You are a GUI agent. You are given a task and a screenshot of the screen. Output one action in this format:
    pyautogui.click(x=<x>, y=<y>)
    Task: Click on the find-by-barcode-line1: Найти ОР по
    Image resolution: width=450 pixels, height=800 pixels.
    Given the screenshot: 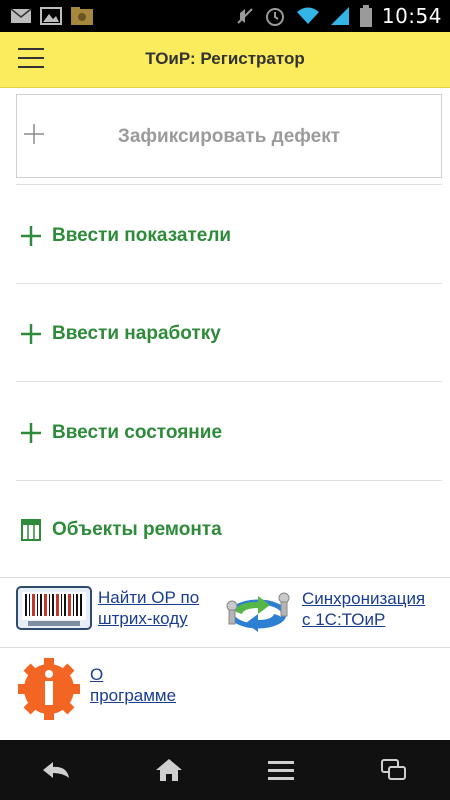 What is the action you would take?
    pyautogui.click(x=149, y=597)
    